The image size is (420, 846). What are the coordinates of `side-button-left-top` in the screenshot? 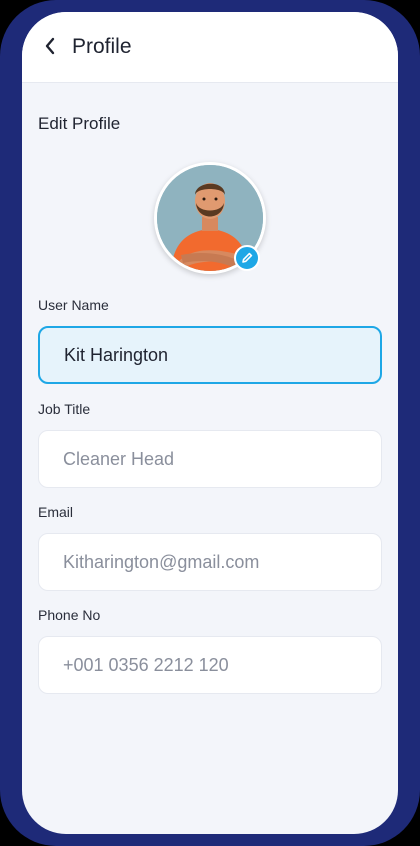 It's located at (2, 168).